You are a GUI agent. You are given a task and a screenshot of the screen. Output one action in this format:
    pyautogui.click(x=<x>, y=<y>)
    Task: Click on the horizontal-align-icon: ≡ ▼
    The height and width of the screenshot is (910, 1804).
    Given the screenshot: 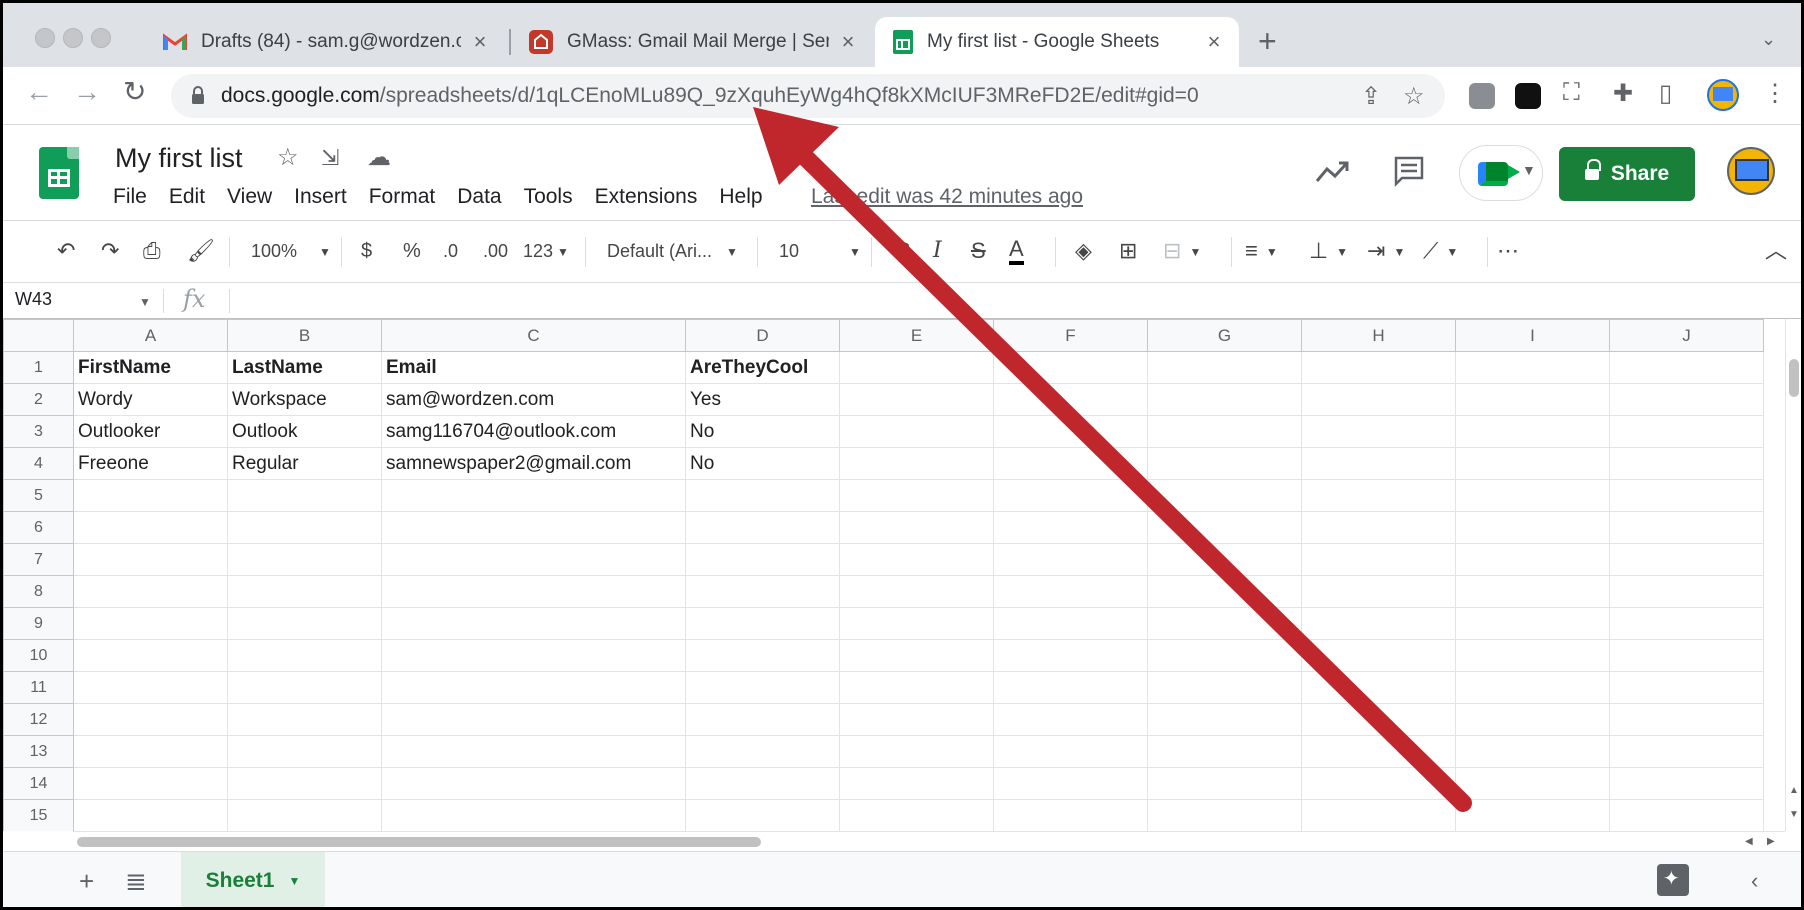 What is the action you would take?
    pyautogui.click(x=1261, y=251)
    